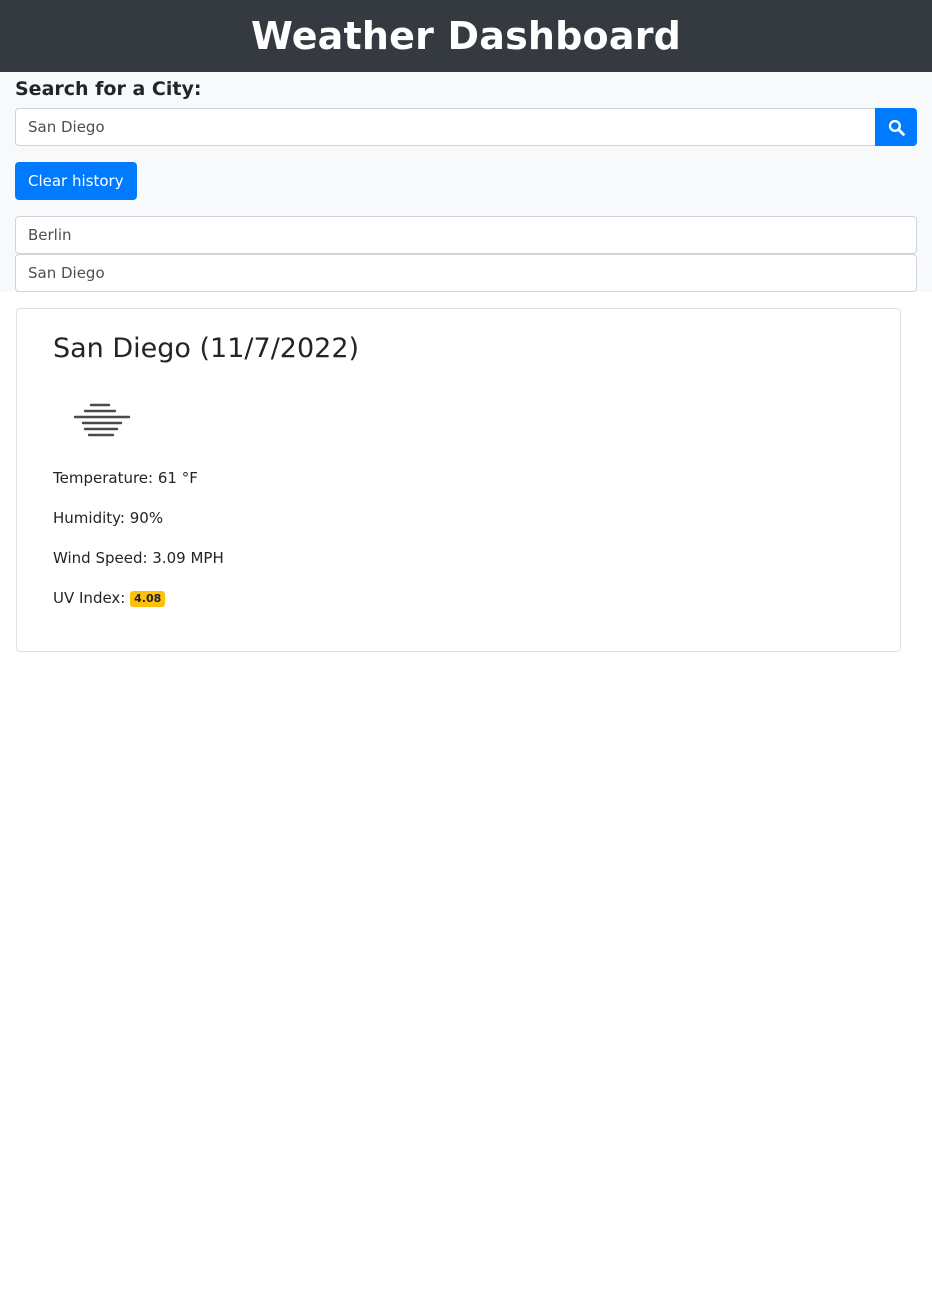 The height and width of the screenshot is (1293, 932). Describe the element at coordinates (108, 89) in the screenshot. I see `search-label: Search for a City:` at that location.